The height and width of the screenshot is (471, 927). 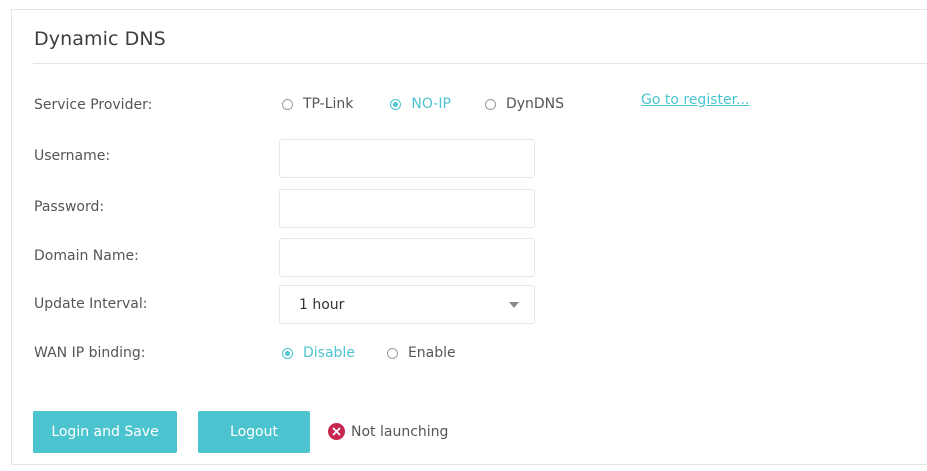 I want to click on password-input, so click(x=407, y=208).